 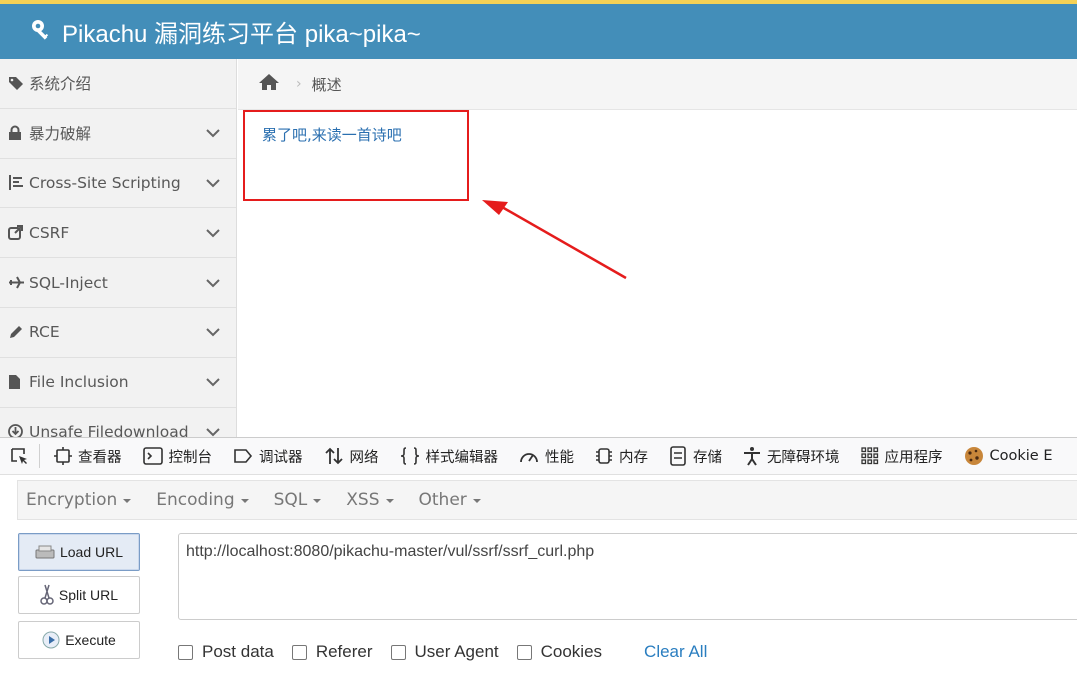 I want to click on sidebar-item-label: 系统介绍, so click(x=60, y=84).